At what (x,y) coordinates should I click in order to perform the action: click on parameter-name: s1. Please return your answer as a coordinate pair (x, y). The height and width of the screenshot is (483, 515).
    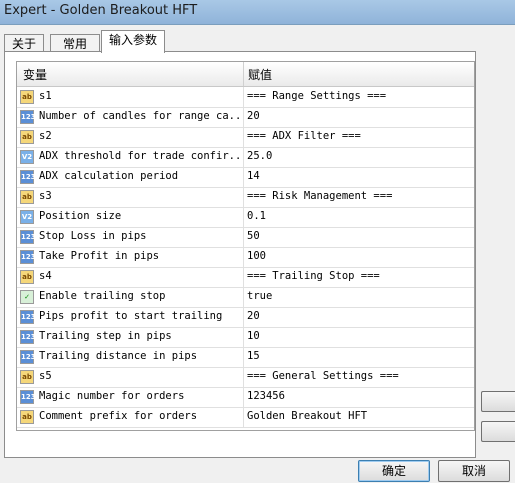
    Looking at the image, I should click on (45, 96).